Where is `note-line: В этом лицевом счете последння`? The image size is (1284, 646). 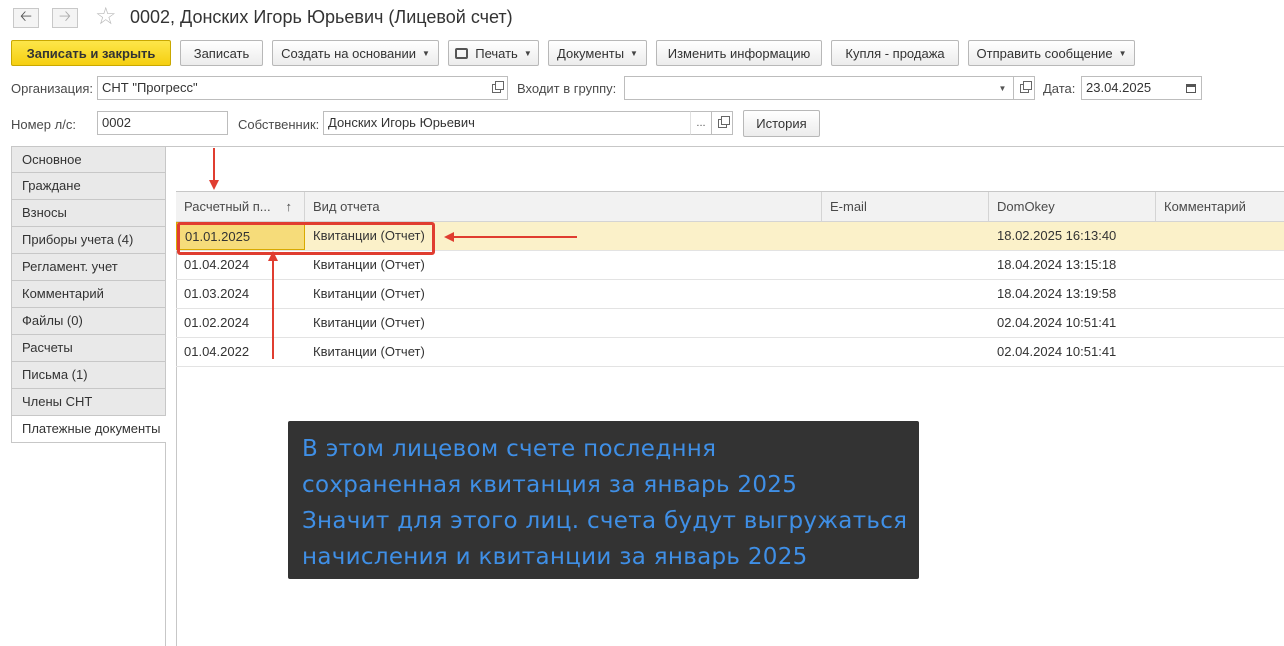 note-line: В этом лицевом счете последння is located at coordinates (509, 449).